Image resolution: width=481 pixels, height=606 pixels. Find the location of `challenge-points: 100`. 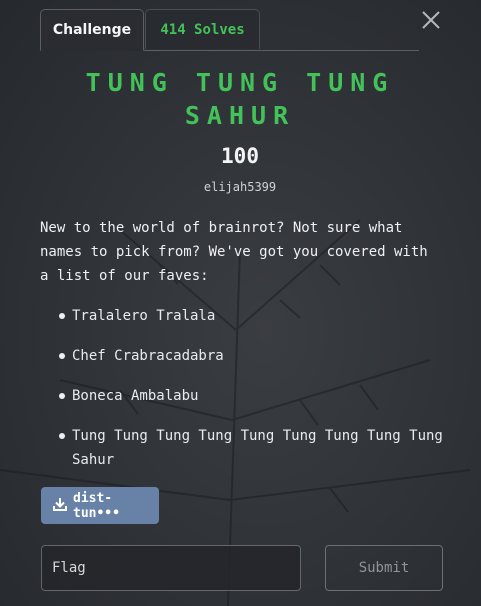

challenge-points: 100 is located at coordinates (240, 156).